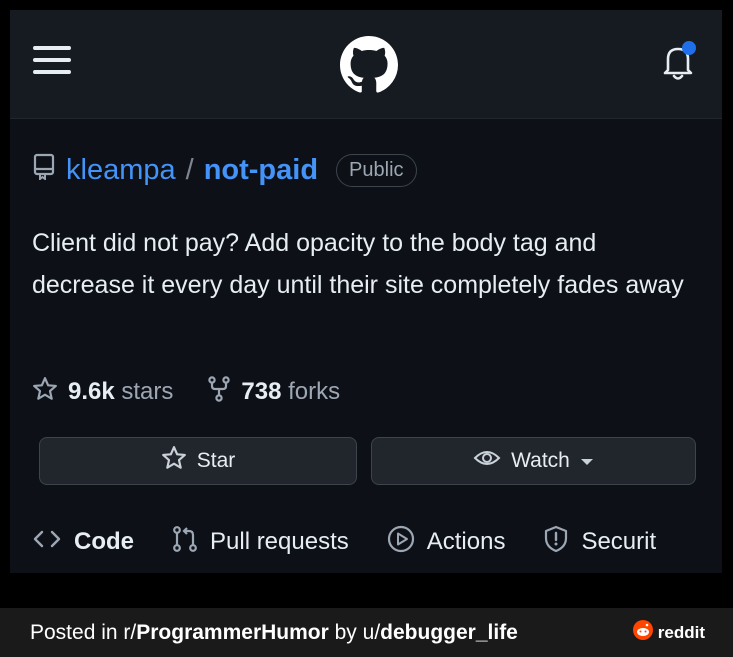  Describe the element at coordinates (642, 632) in the screenshot. I see `reddit-alien-icon` at that location.